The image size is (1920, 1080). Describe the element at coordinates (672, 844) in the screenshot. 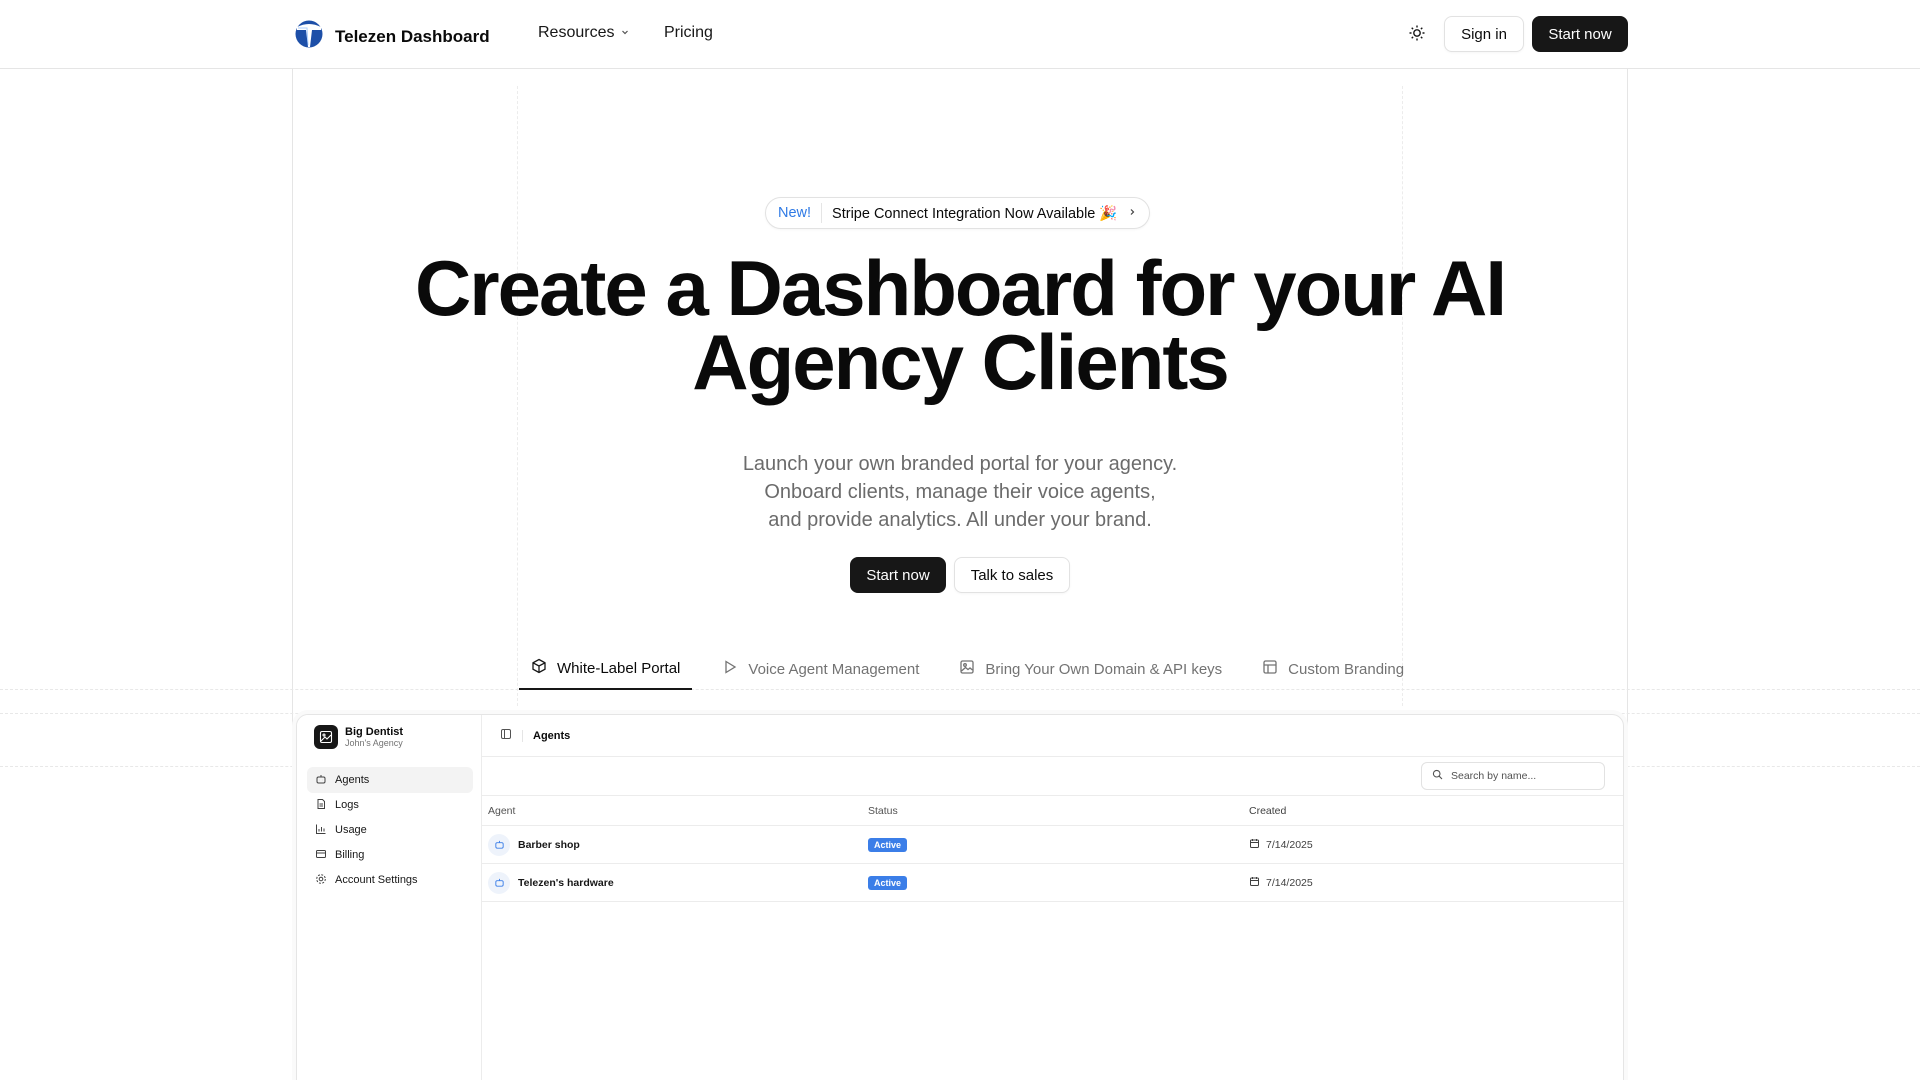

I see `agent-cell: Barber shop` at that location.